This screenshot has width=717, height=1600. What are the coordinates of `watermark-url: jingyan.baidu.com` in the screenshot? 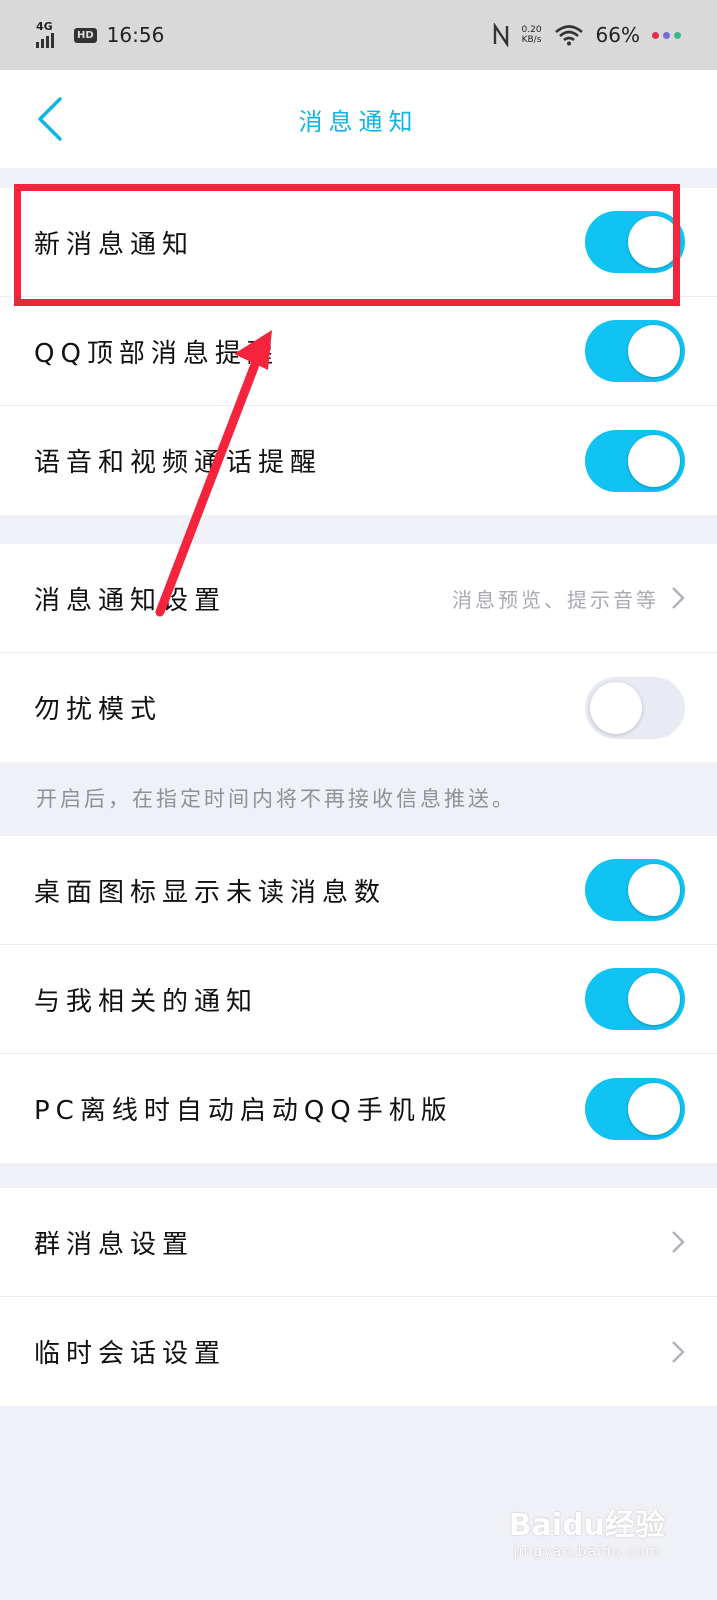 It's located at (586, 1552).